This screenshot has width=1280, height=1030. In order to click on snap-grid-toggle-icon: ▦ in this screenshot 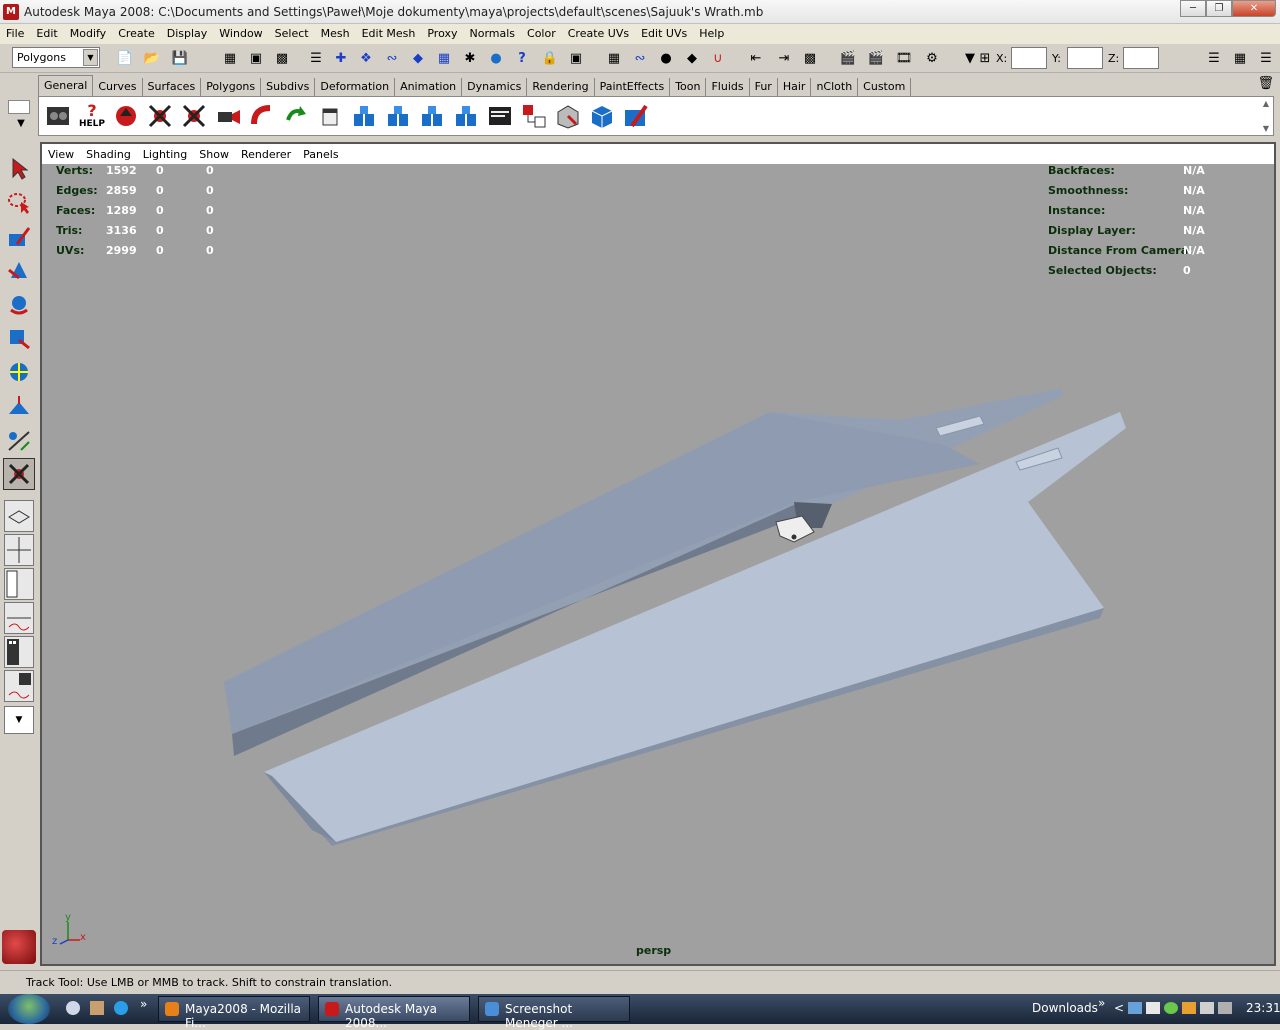, I will do `click(614, 58)`.